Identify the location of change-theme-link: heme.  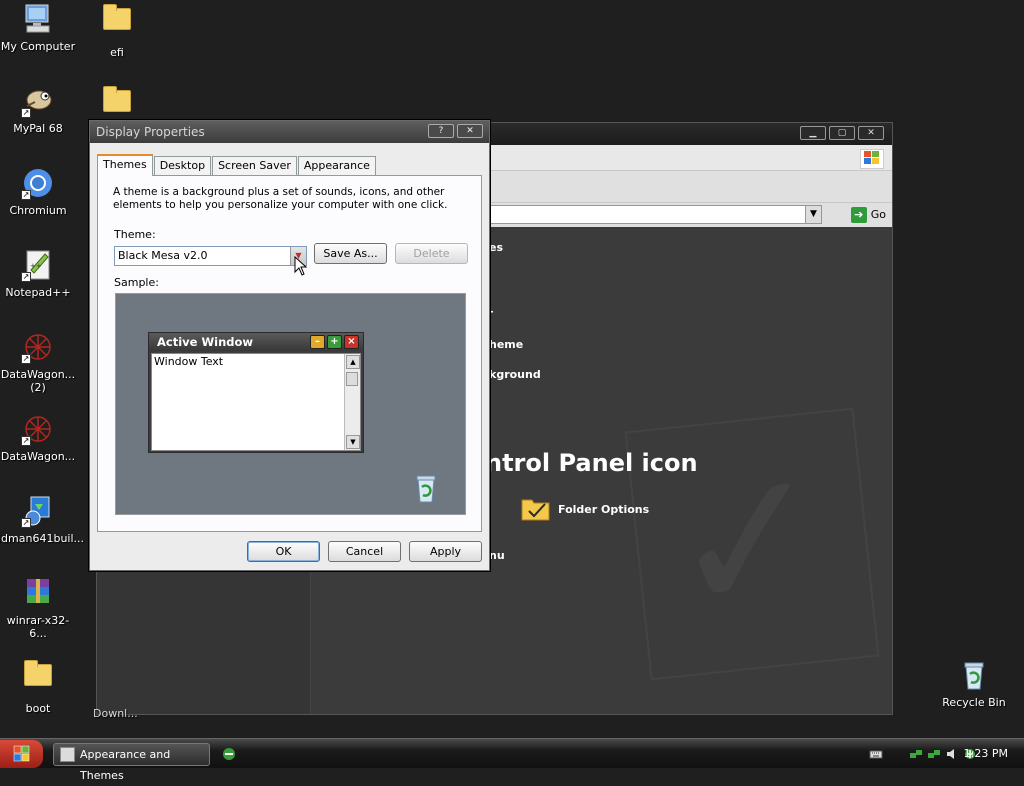
(506, 344).